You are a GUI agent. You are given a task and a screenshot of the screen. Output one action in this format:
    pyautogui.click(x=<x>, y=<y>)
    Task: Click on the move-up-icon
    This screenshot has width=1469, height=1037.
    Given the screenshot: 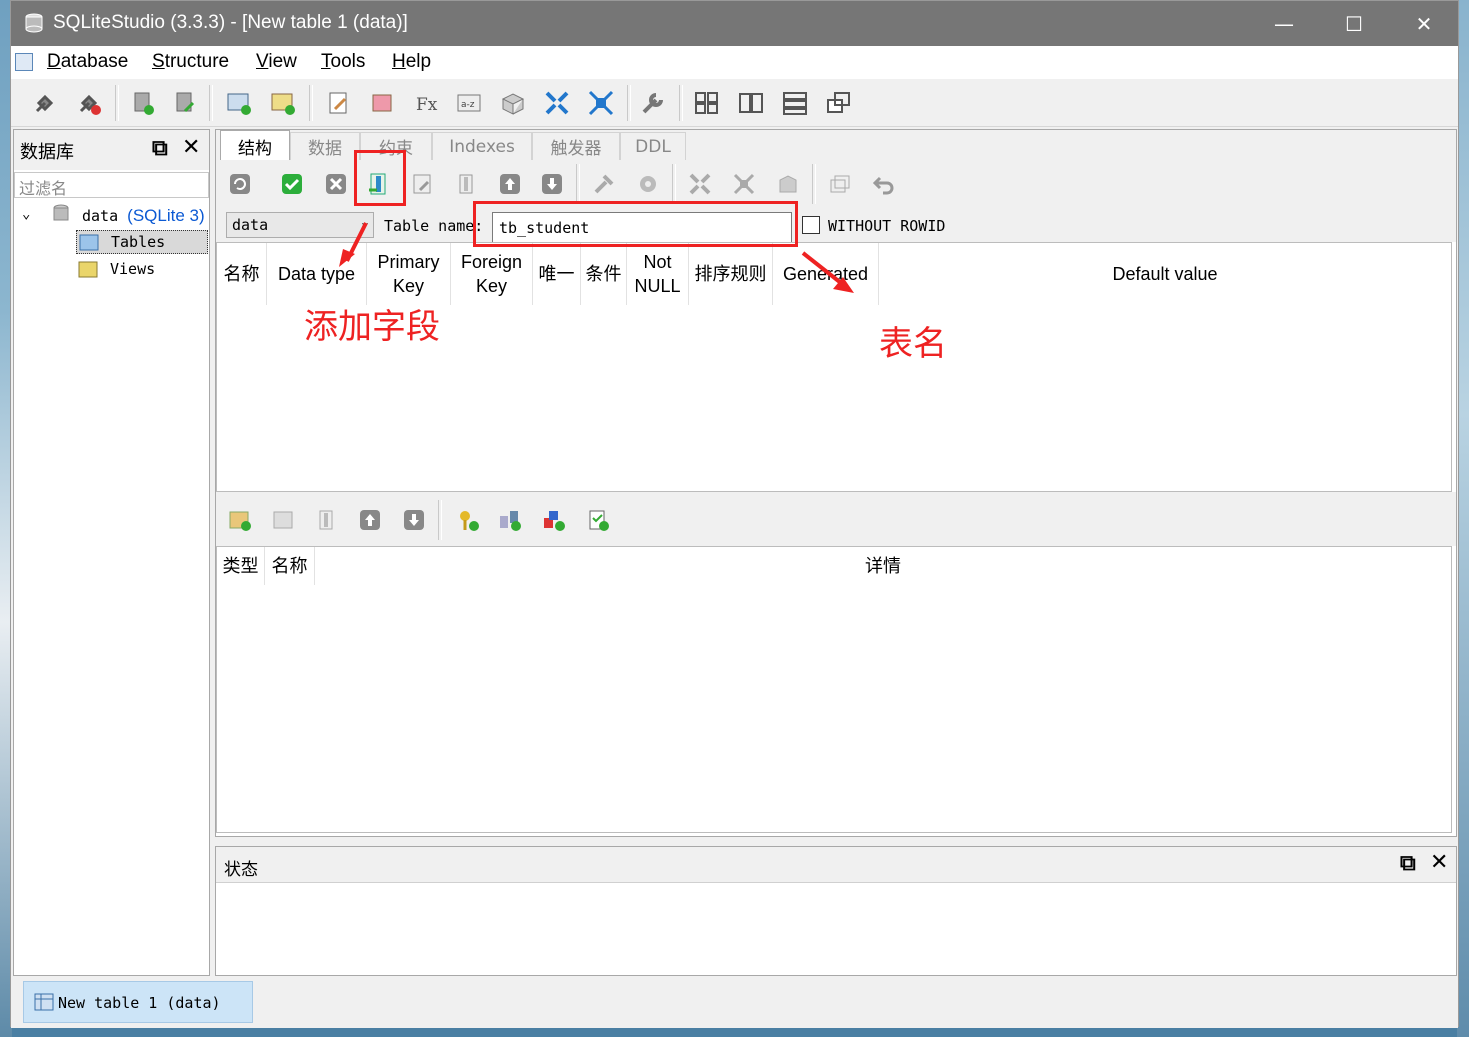 What is the action you would take?
    pyautogui.click(x=510, y=184)
    